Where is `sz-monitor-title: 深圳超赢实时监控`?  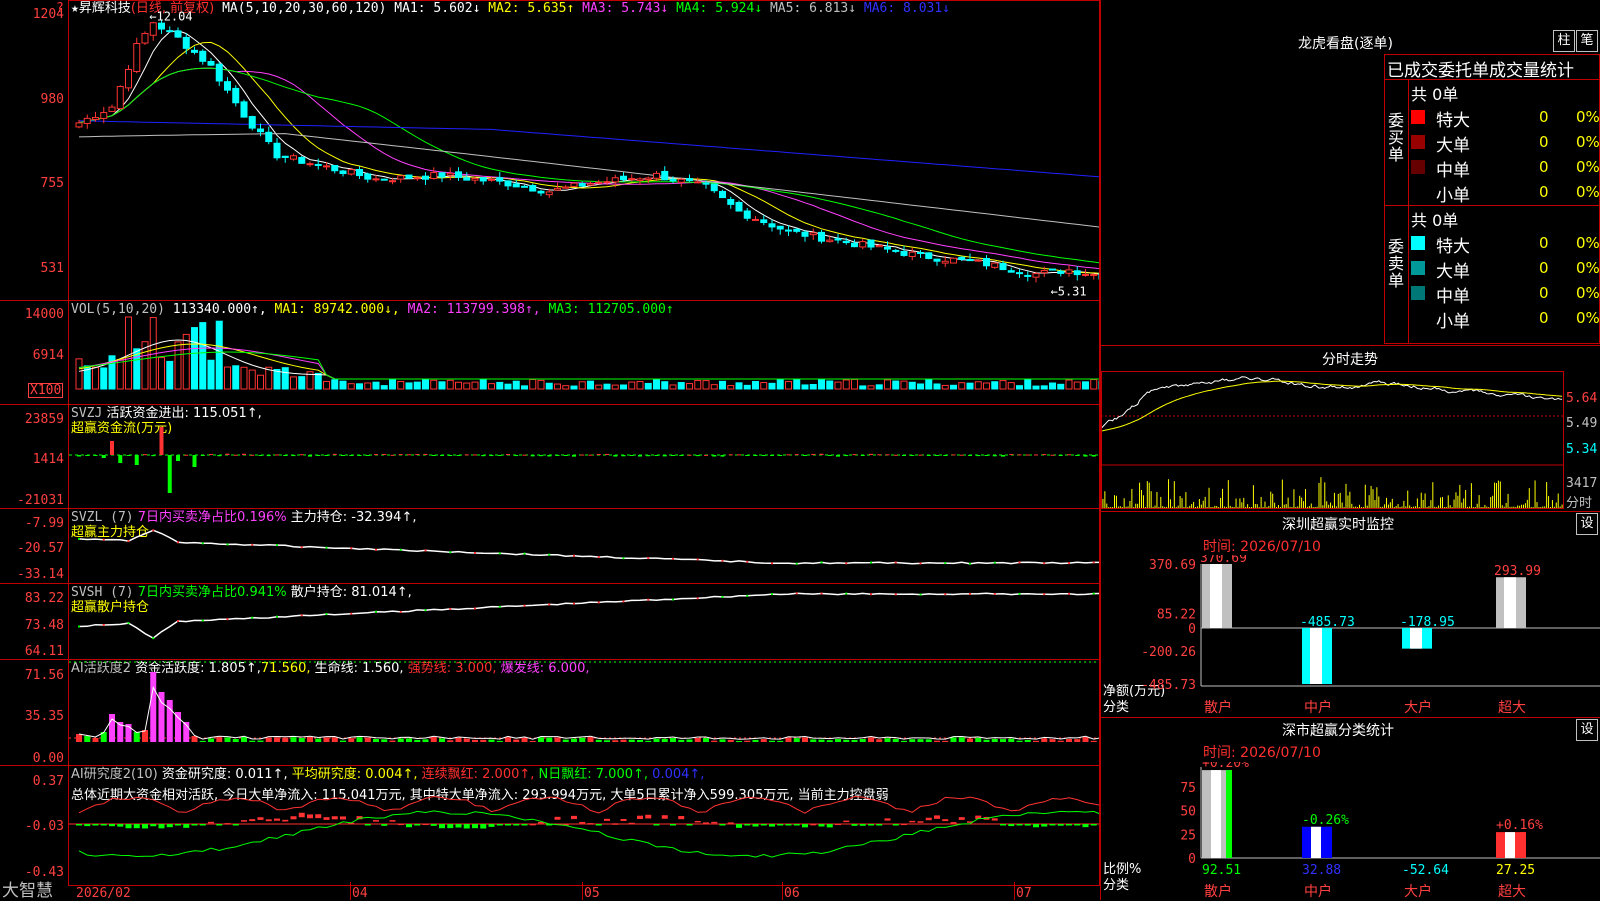 sz-monitor-title: 深圳超赢实时监控 is located at coordinates (1338, 525).